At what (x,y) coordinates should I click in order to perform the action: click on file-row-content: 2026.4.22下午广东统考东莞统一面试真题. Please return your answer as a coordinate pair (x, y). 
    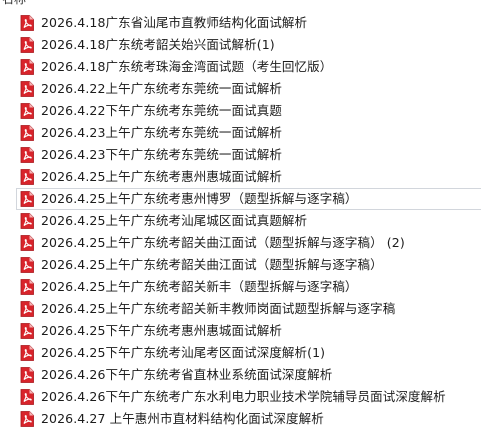
    Looking at the image, I should click on (248, 111).